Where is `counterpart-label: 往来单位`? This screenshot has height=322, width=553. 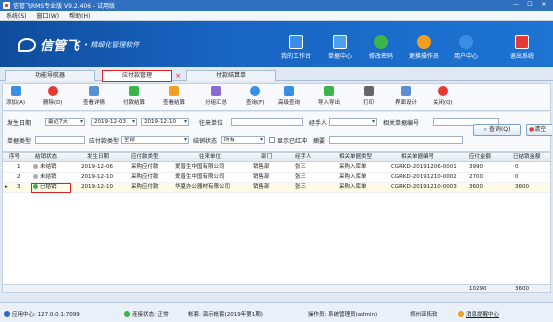 counterpart-label: 往来单位 is located at coordinates (211, 123).